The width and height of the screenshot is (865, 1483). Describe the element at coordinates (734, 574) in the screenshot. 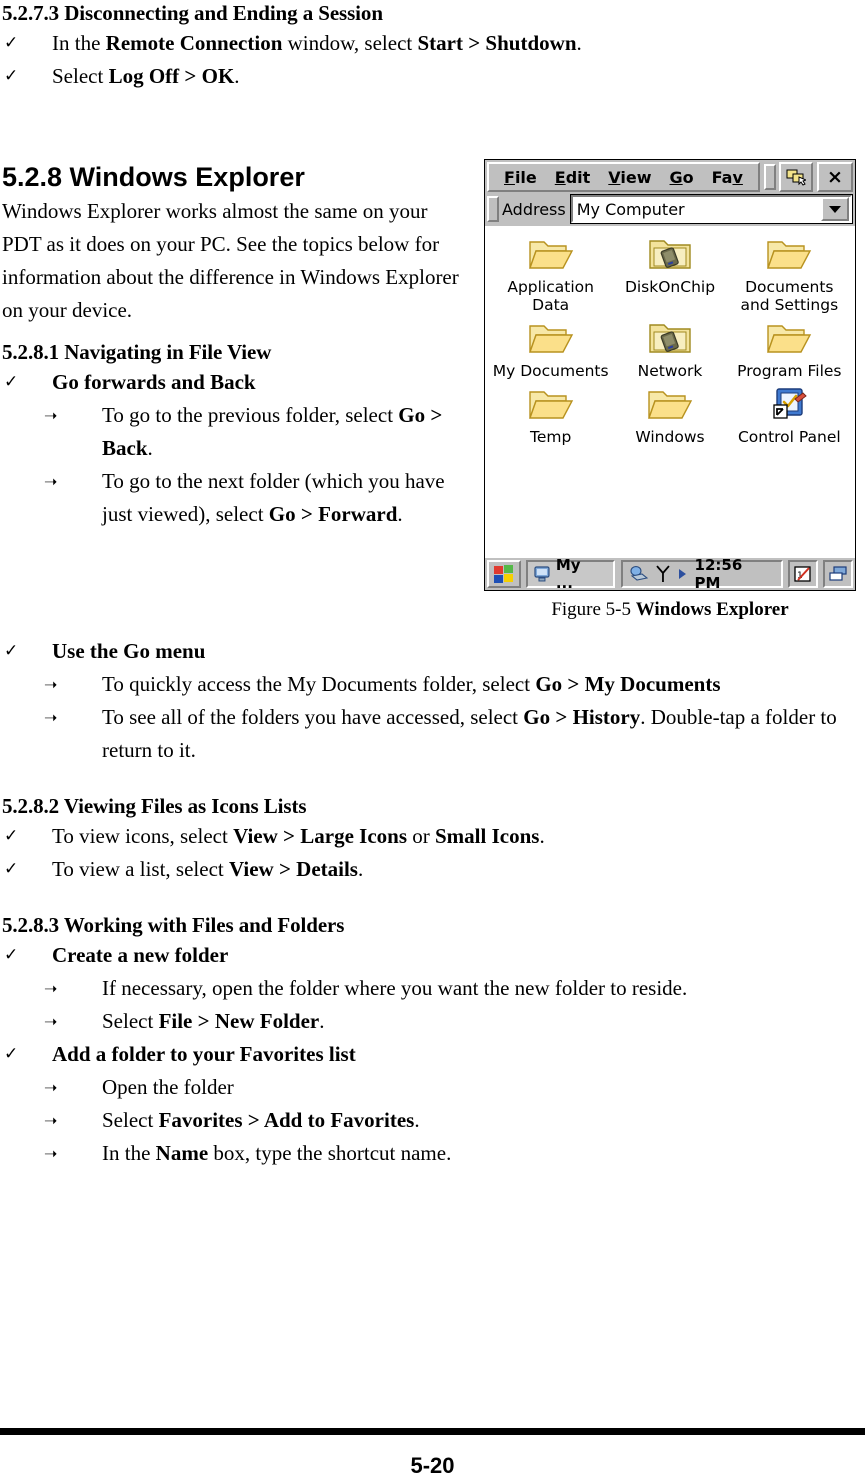

I see `taskbar-clock: 12:56 PM` at that location.